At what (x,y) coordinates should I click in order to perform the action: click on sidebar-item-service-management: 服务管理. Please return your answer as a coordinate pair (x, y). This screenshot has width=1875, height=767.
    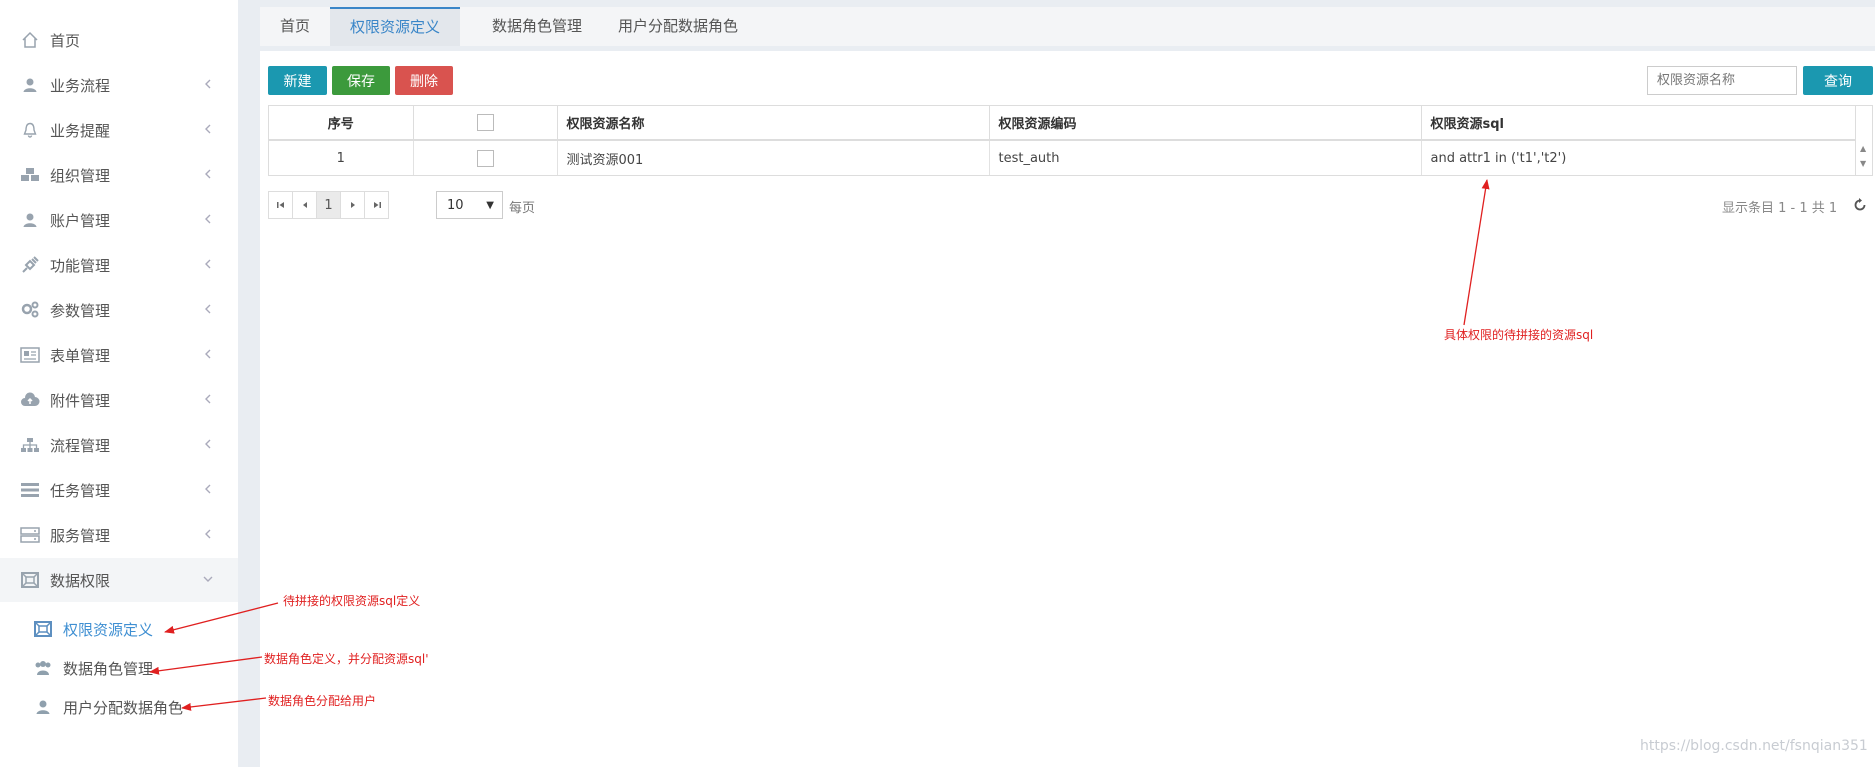
    Looking at the image, I should click on (119, 535).